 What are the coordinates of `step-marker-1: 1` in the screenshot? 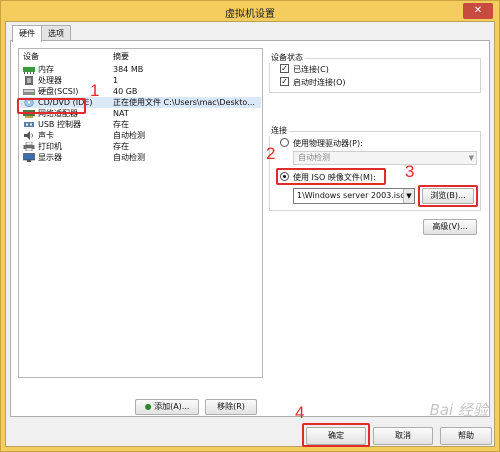 It's located at (95, 90).